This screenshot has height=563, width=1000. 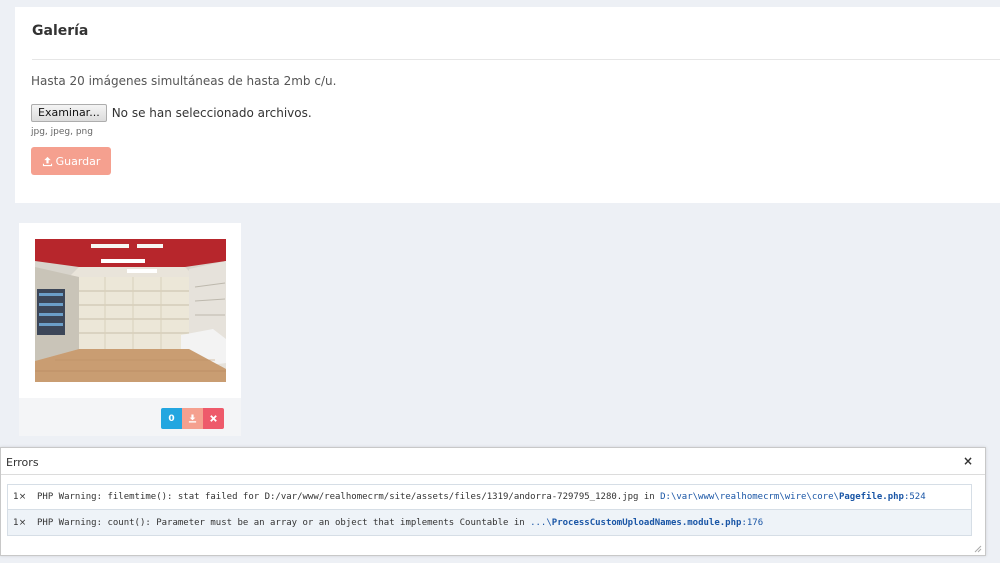 What do you see at coordinates (914, 497) in the screenshot?
I see `error-link-line: :524` at bounding box center [914, 497].